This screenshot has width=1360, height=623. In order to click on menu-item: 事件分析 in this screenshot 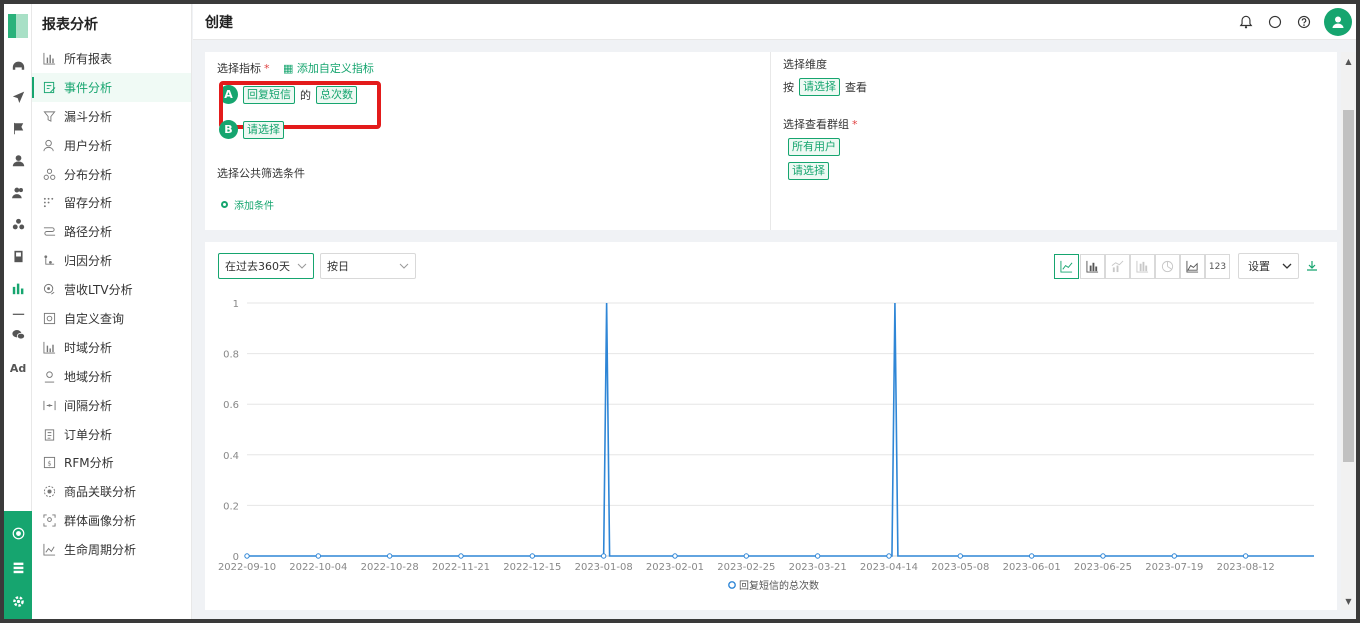, I will do `click(111, 87)`.